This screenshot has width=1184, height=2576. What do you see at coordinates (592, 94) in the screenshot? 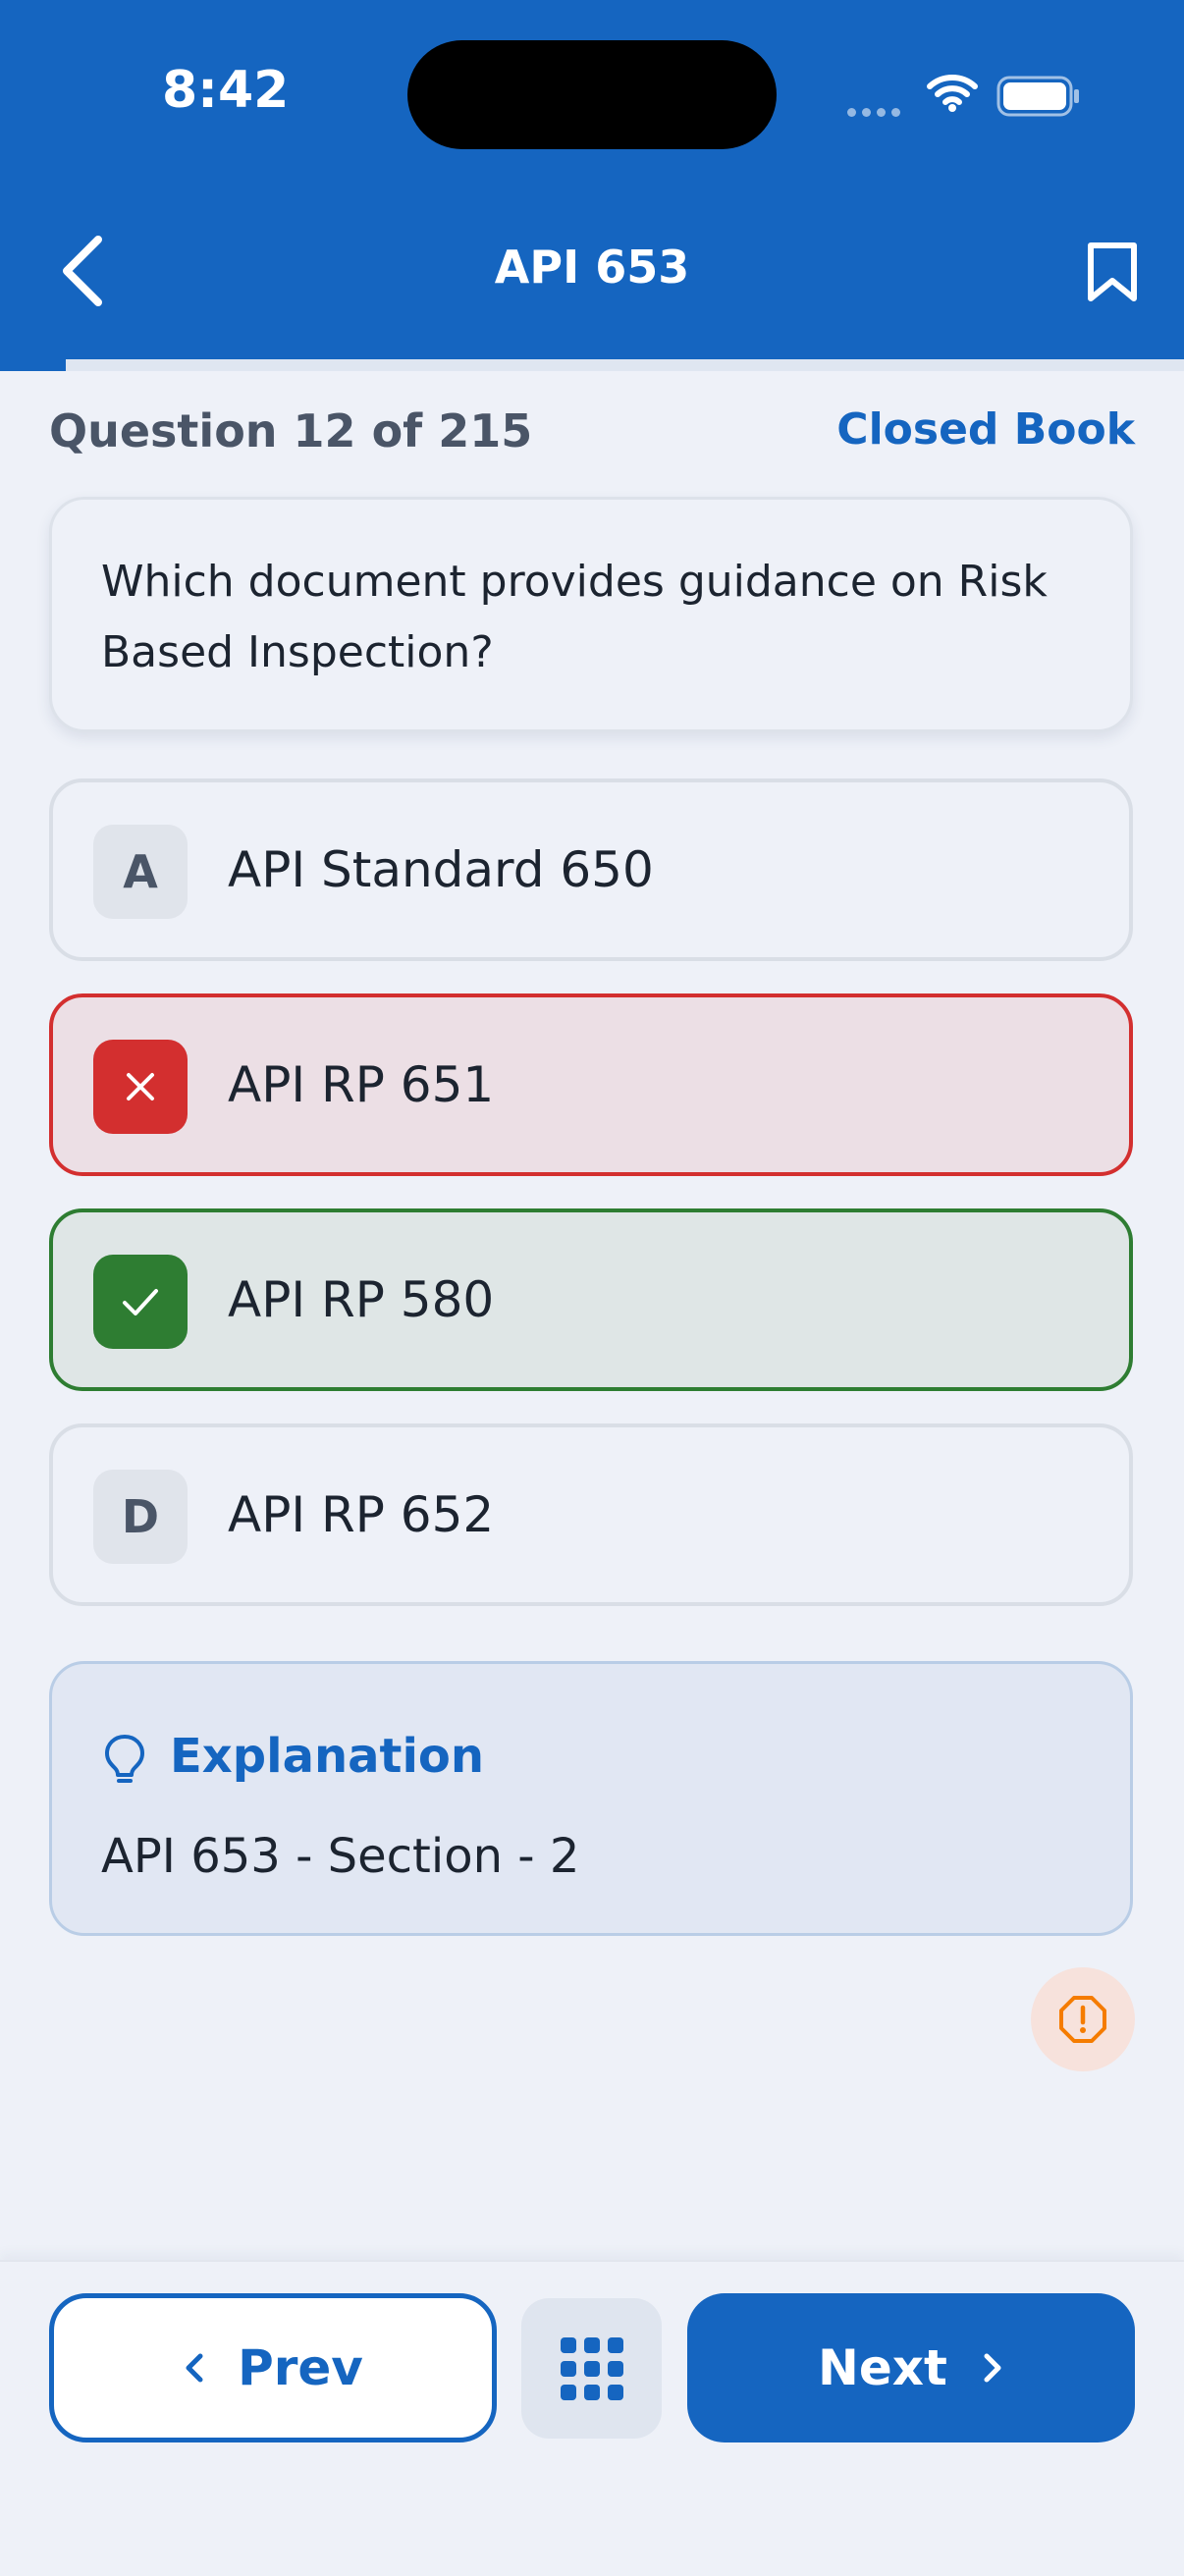
I see `dynamic-island` at bounding box center [592, 94].